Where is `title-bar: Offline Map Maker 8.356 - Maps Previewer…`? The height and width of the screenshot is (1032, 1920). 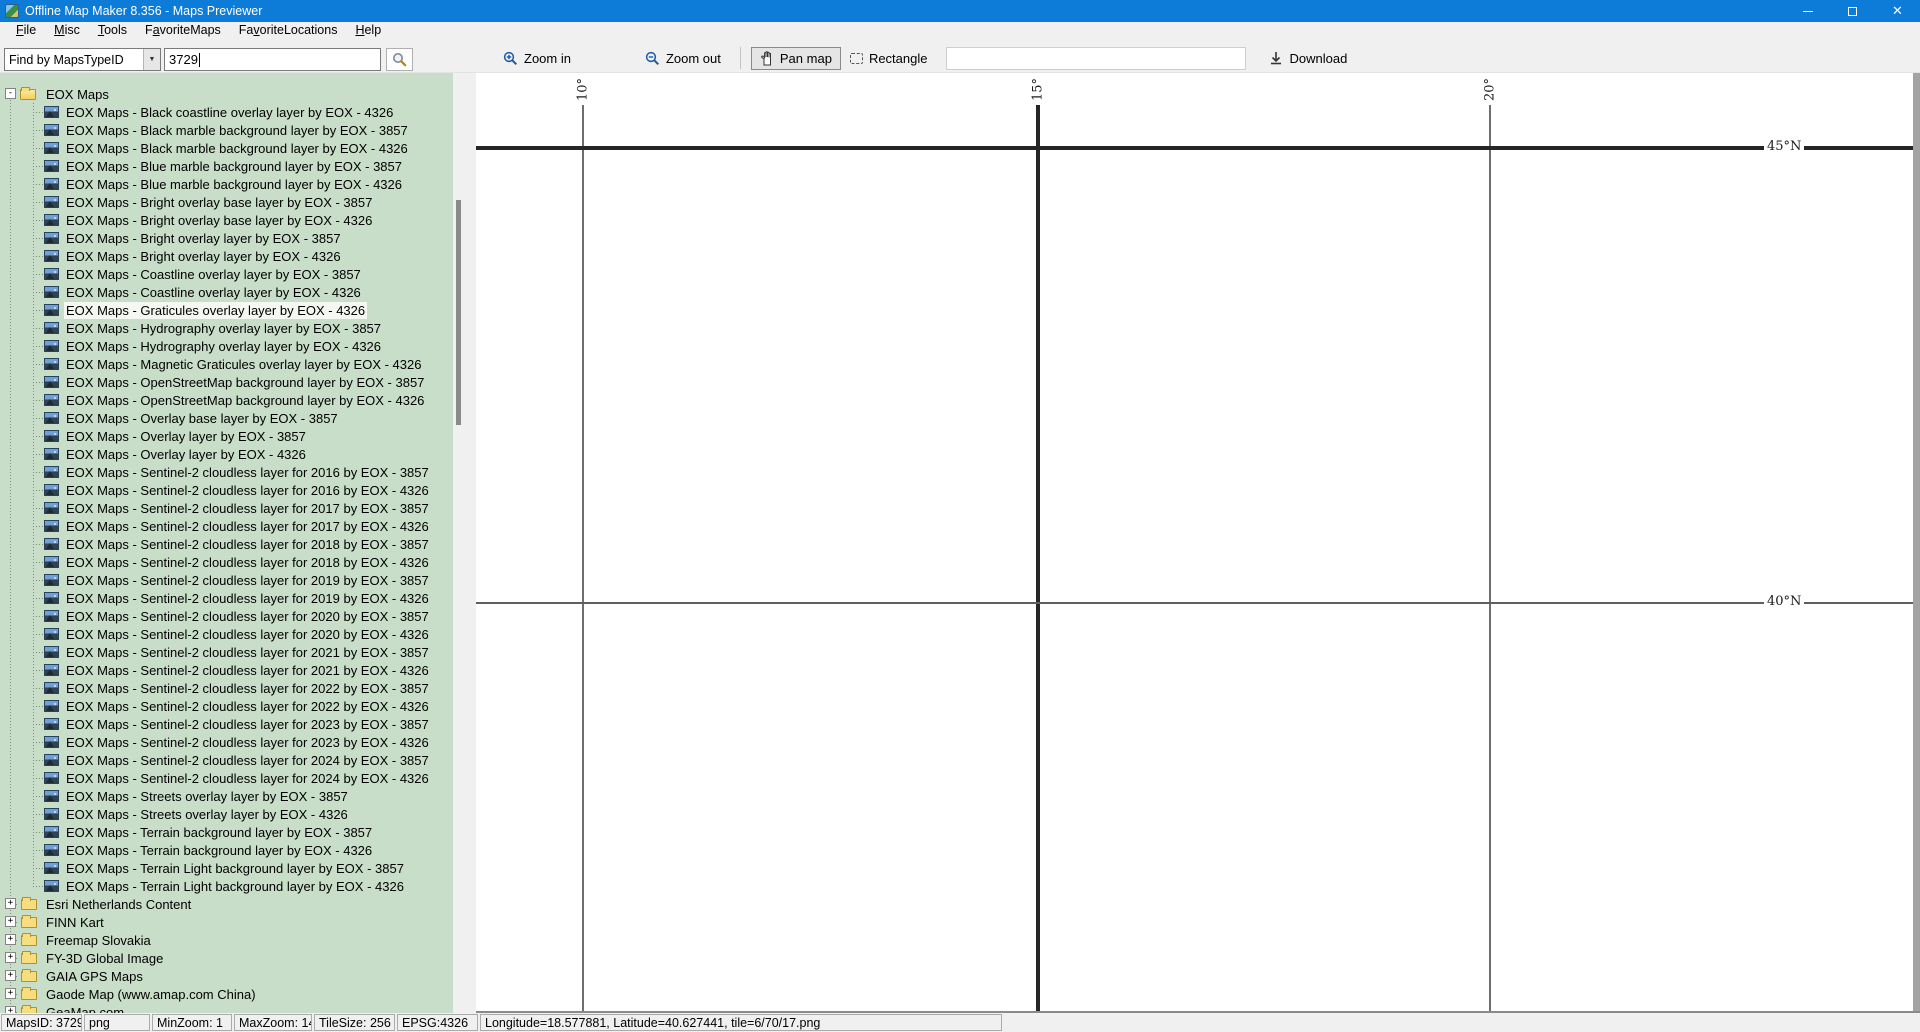
title-bar: Offline Map Maker 8.356 - Maps Previewer… is located at coordinates (960, 11).